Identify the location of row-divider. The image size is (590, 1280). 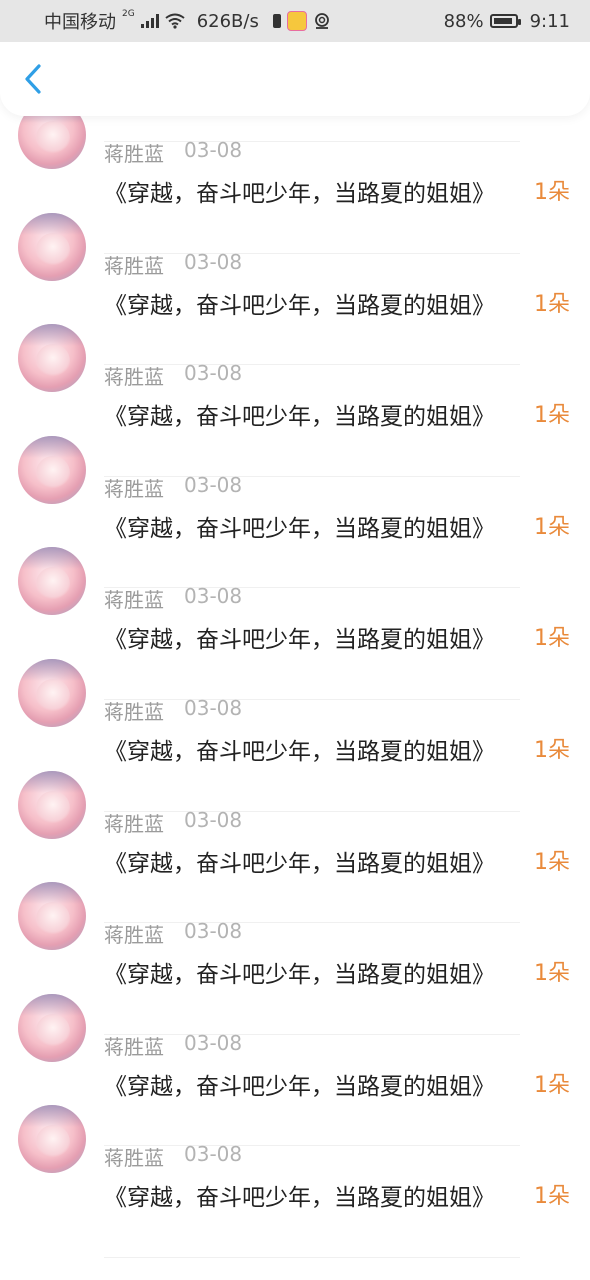
(312, 1257).